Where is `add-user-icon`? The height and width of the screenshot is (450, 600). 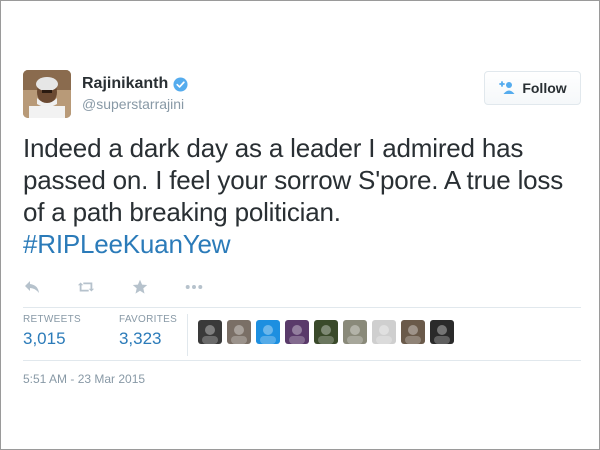
add-user-icon is located at coordinates (507, 87).